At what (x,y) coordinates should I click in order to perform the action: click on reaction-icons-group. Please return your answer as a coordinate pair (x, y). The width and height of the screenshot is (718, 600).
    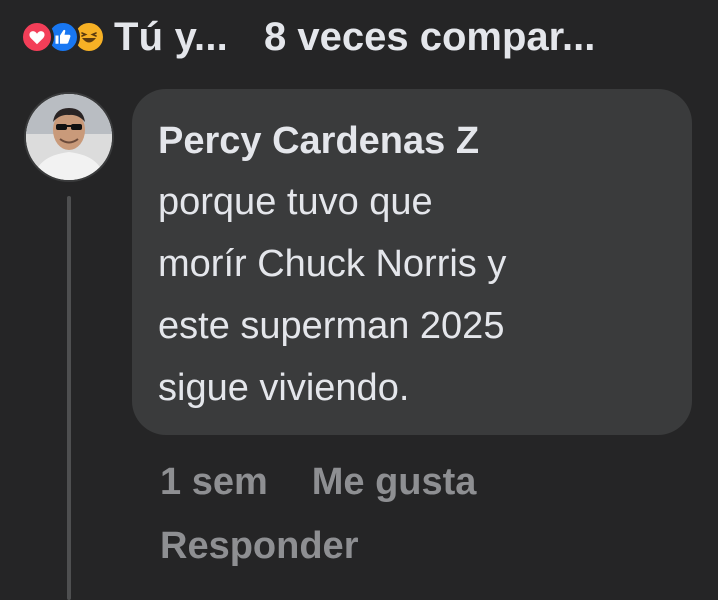
    Looking at the image, I should click on (63, 37).